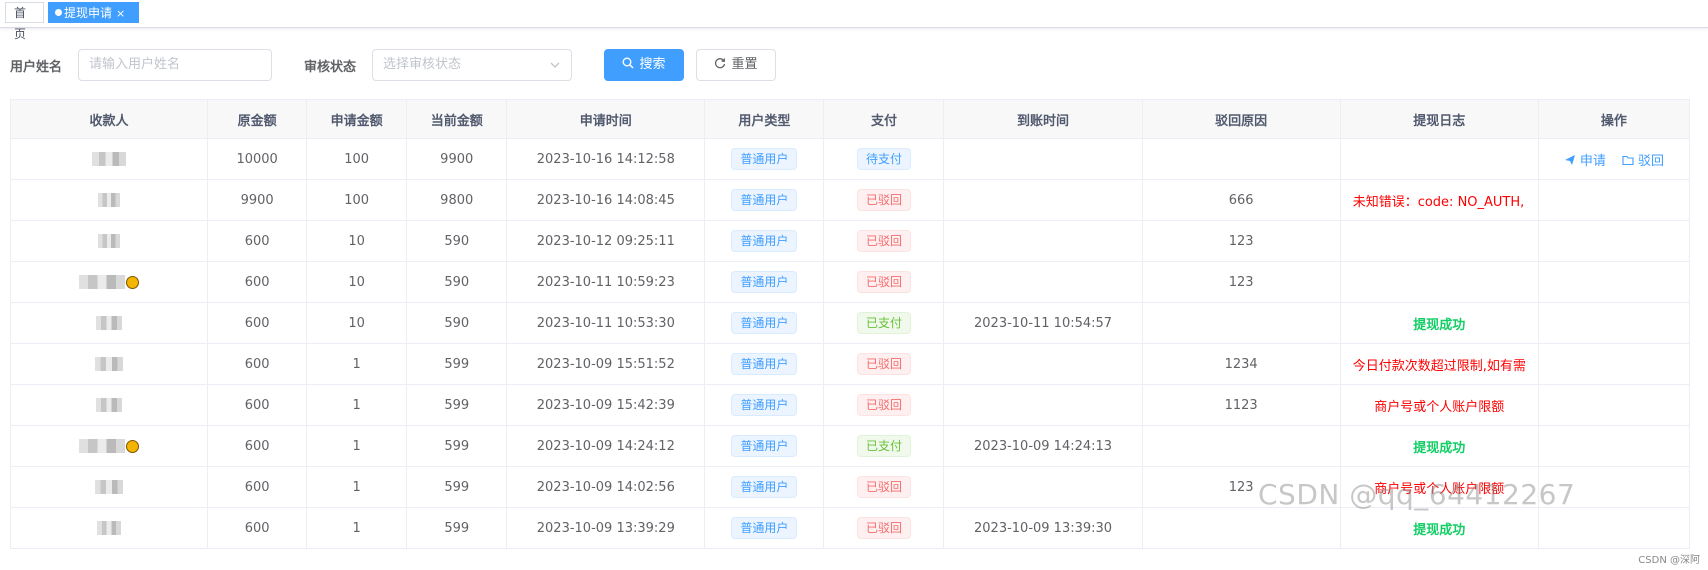 The image size is (1708, 570). What do you see at coordinates (257, 200) in the screenshot?
I see `original-amount: 9900` at bounding box center [257, 200].